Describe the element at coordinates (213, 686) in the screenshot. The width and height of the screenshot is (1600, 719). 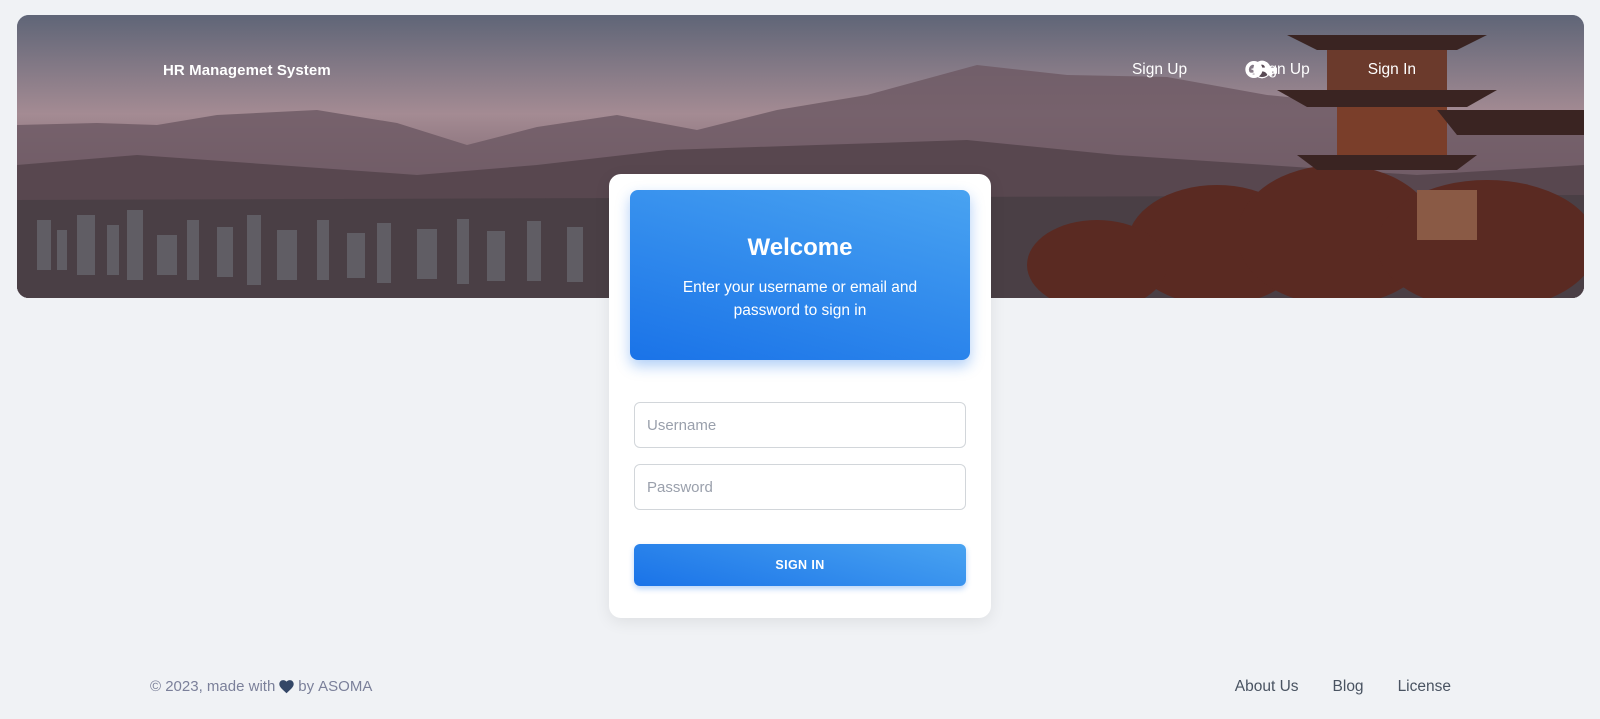
I see `copyright-text: © 2023, made with` at that location.